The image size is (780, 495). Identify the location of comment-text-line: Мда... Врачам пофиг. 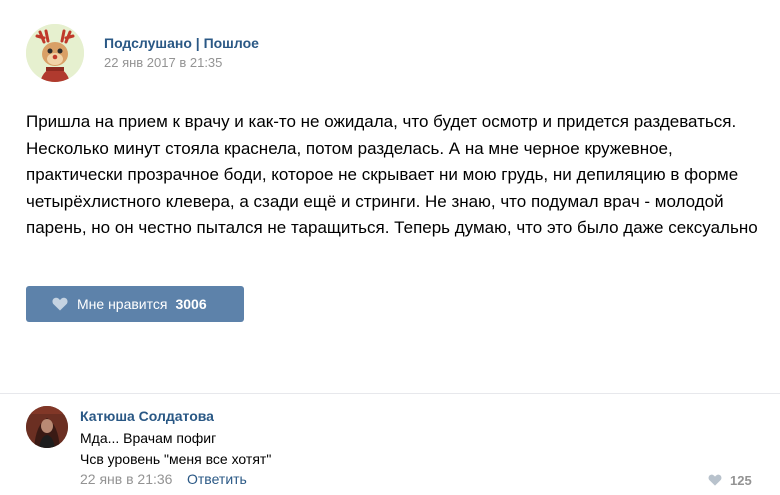
(148, 438).